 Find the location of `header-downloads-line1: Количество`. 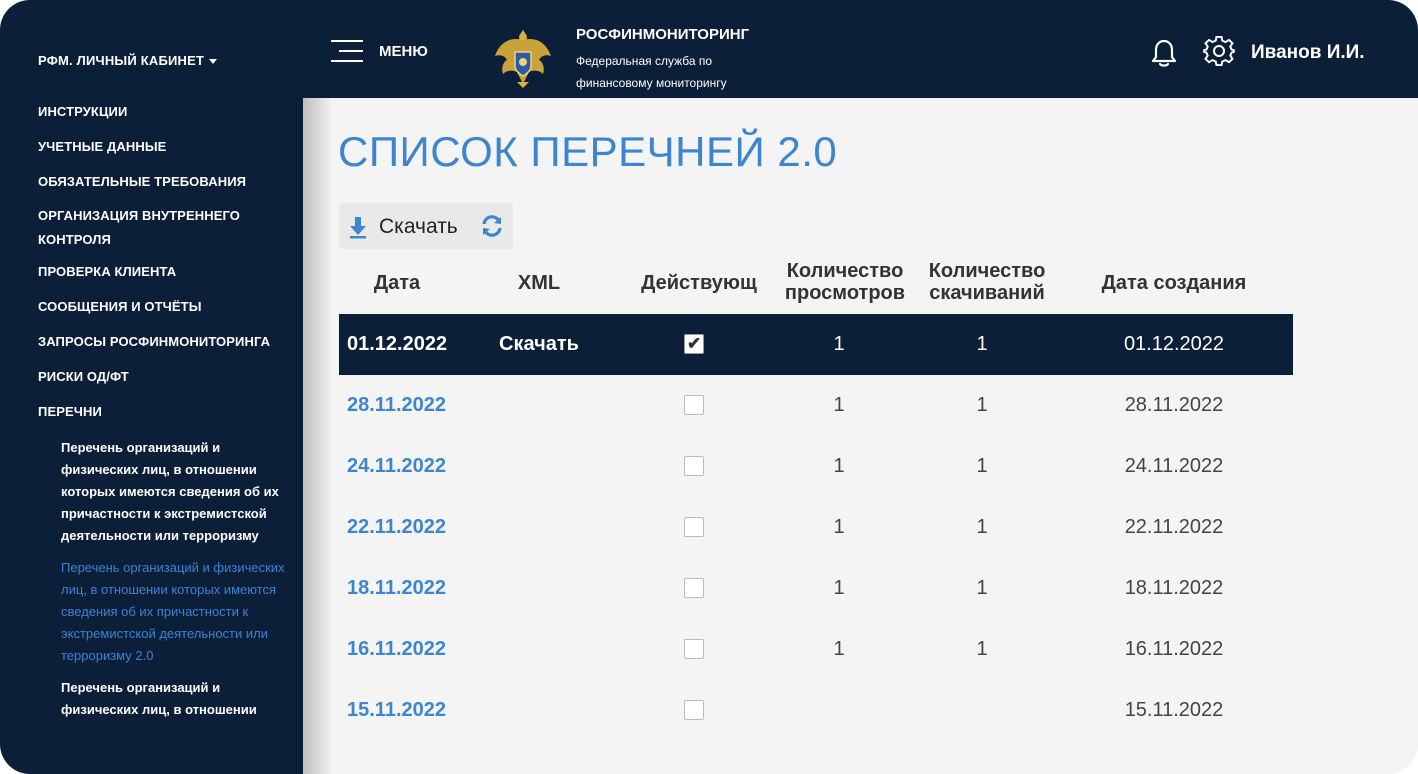

header-downloads-line1: Количество is located at coordinates (987, 271).